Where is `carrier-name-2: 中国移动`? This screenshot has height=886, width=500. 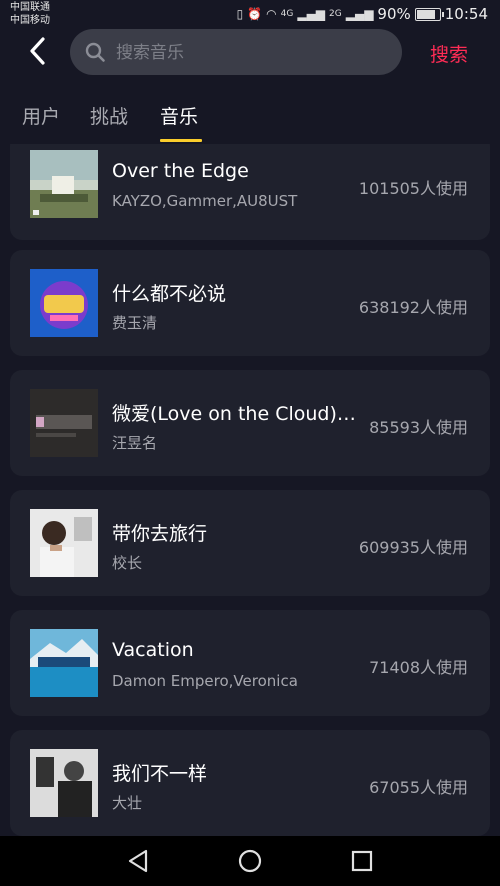 carrier-name-2: 中国移动 is located at coordinates (30, 20).